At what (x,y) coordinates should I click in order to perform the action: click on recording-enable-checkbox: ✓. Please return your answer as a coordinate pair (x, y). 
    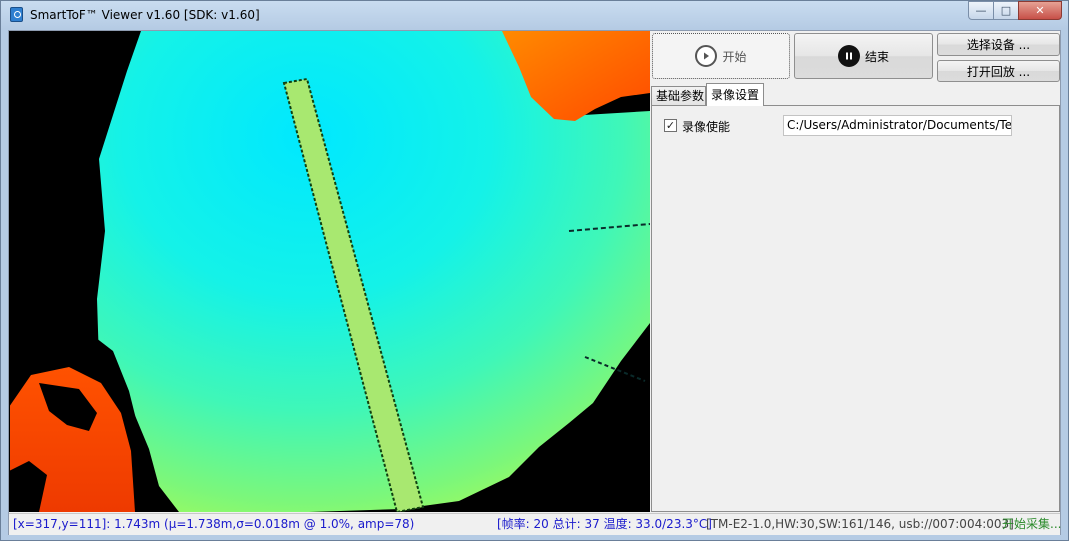
    Looking at the image, I should click on (670, 125).